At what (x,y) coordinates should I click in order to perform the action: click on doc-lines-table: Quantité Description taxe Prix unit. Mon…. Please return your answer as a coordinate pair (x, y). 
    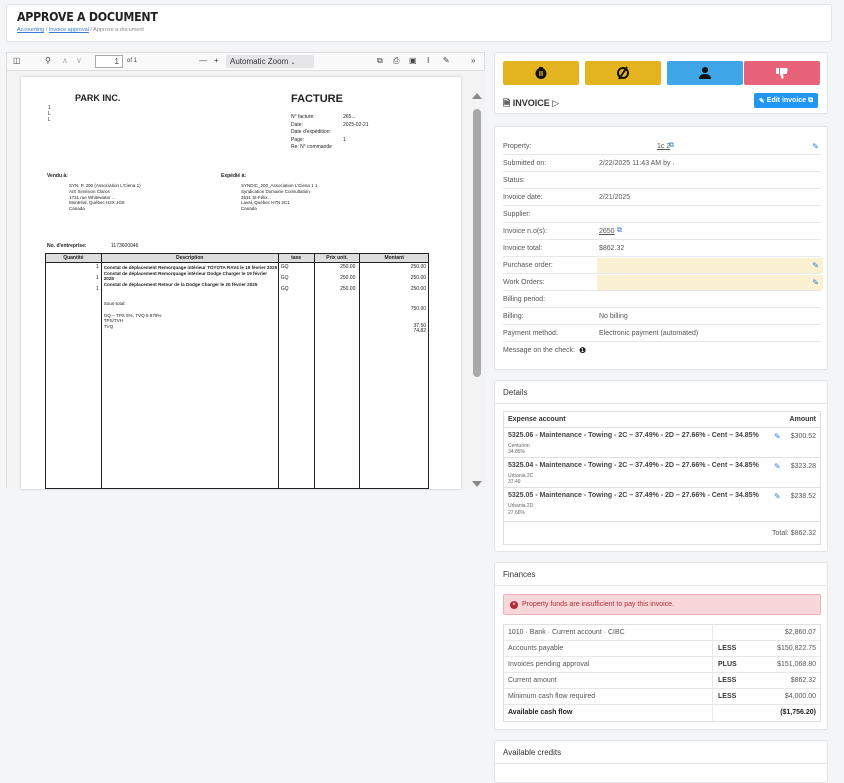
    Looking at the image, I should click on (237, 371).